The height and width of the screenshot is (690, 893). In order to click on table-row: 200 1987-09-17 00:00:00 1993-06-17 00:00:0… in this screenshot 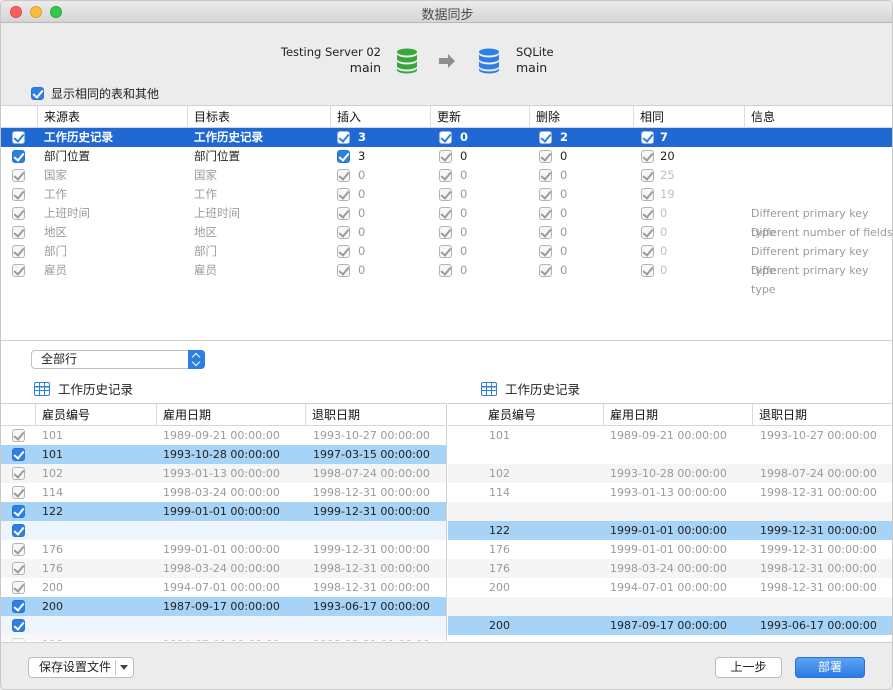, I will do `click(223, 606)`.